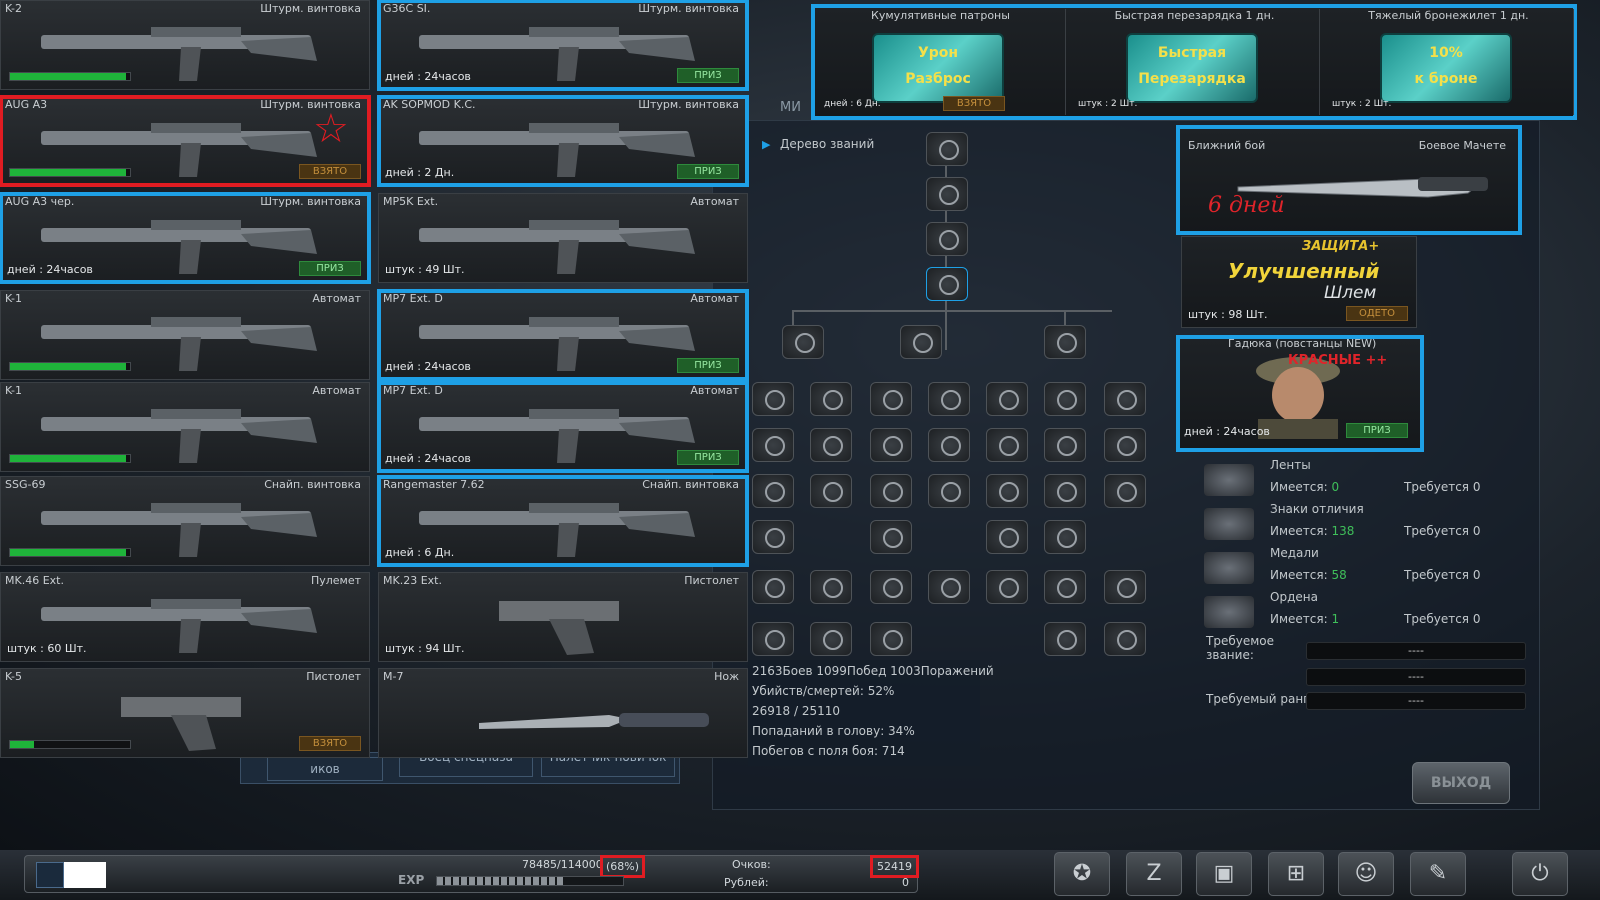 This screenshot has width=1600, height=900. I want to click on cart-button: ⊞, so click(1296, 874).